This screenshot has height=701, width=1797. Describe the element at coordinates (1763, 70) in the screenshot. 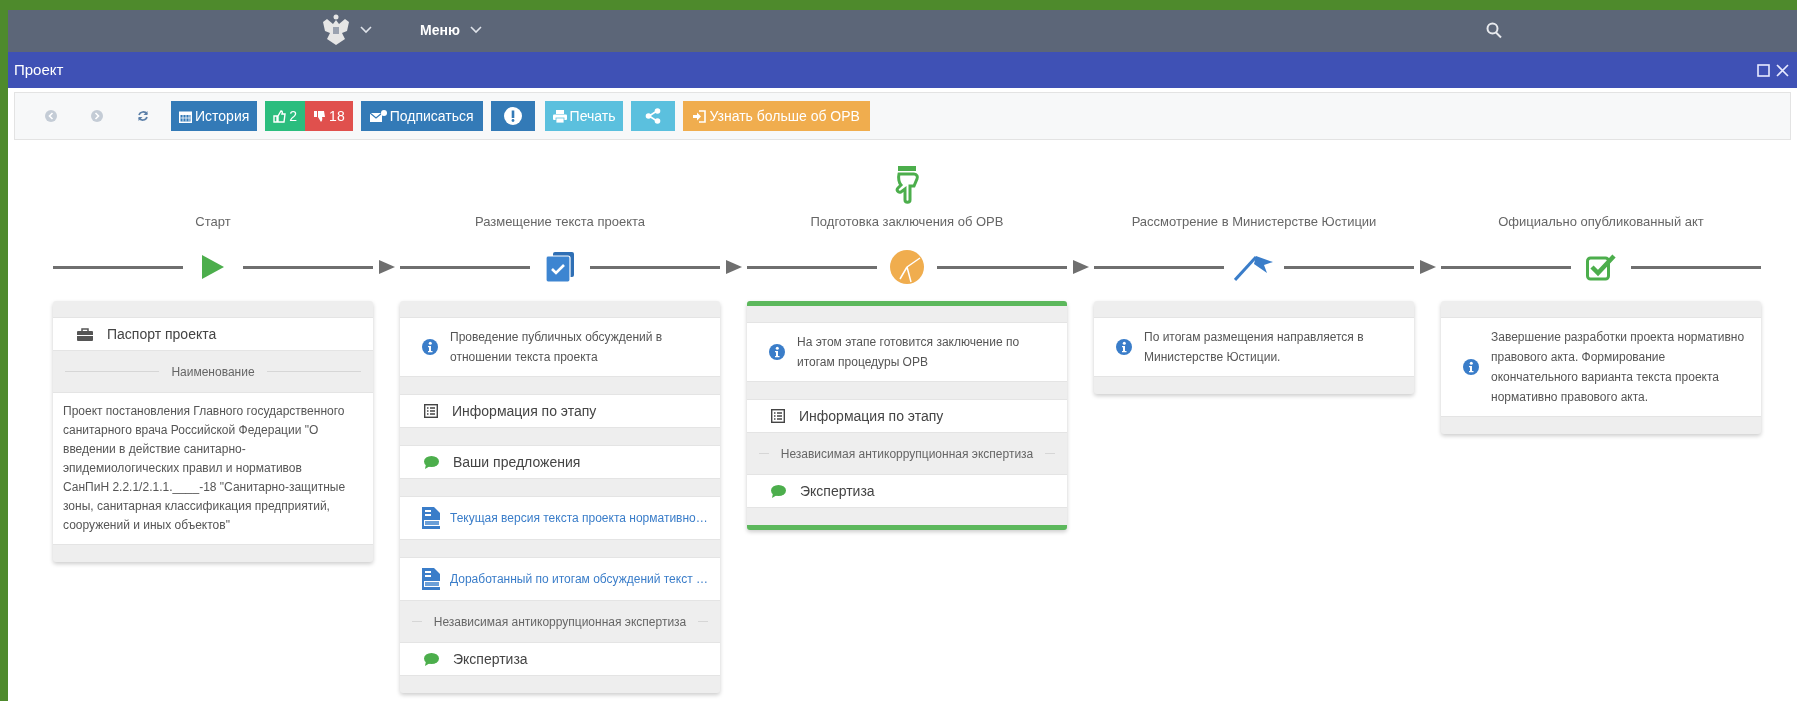

I see `maximize-icon` at that location.